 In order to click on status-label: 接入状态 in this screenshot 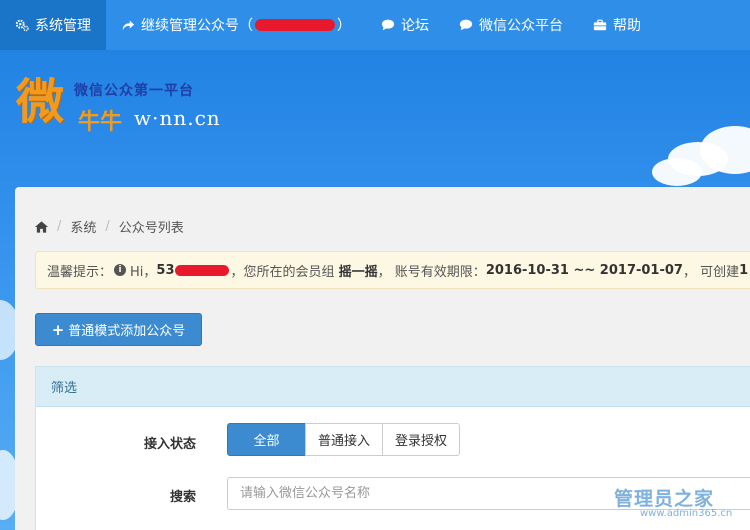, I will do `click(169, 444)`.